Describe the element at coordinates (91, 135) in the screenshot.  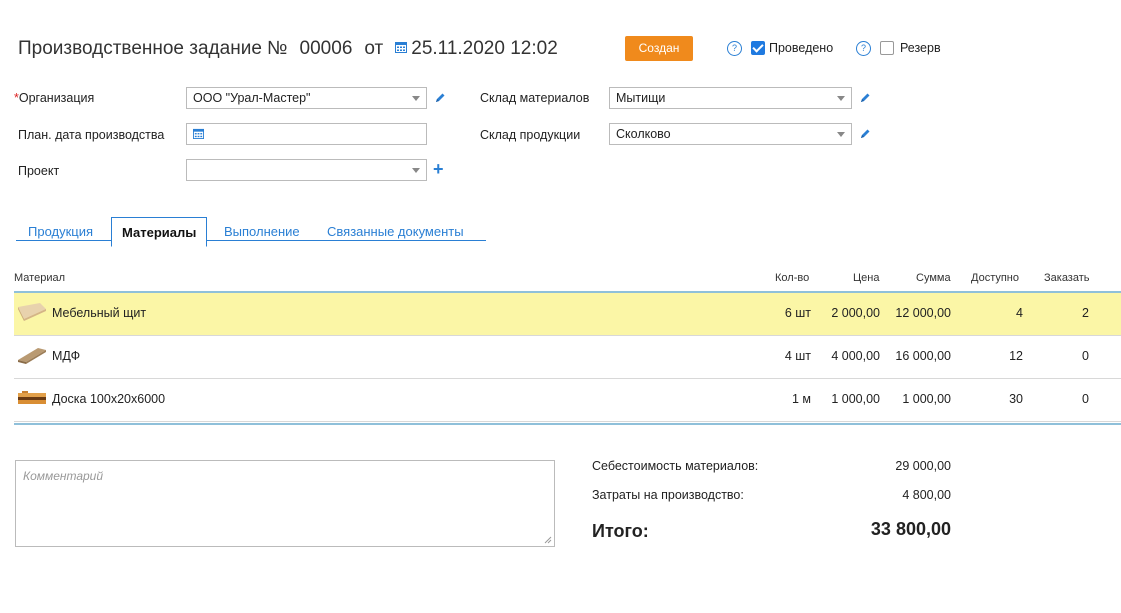
I see `plan-date-label: План. дата производства` at that location.